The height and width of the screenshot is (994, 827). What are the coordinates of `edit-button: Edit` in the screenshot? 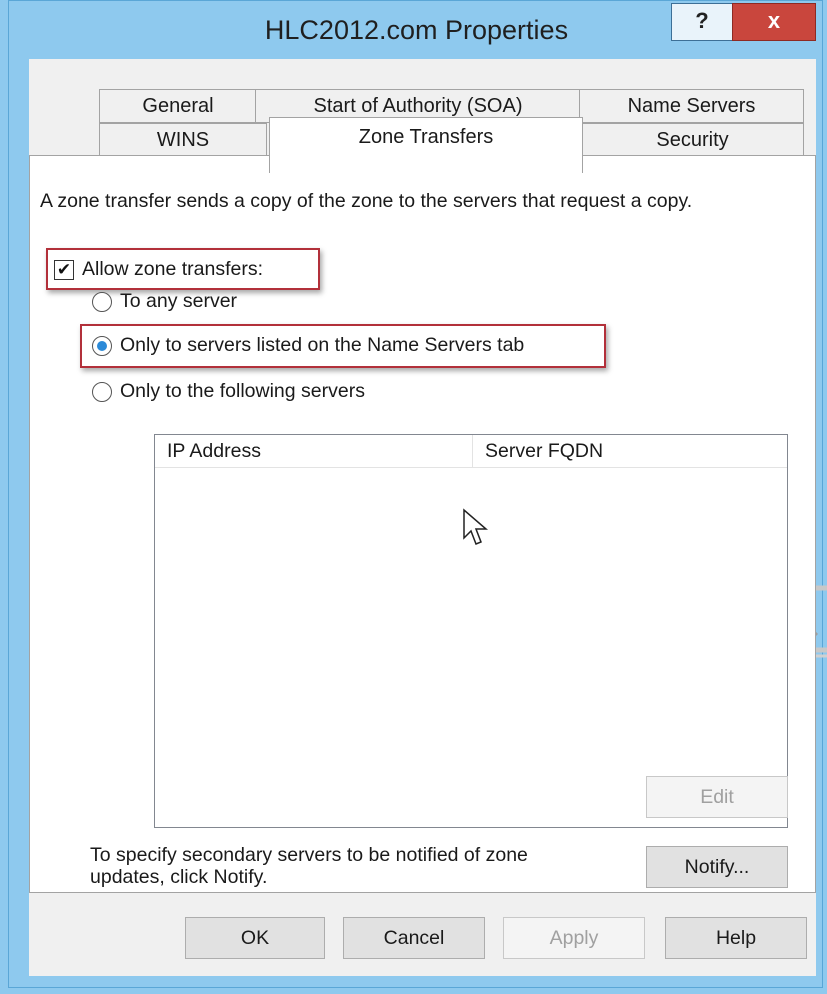 It's located at (717, 797).